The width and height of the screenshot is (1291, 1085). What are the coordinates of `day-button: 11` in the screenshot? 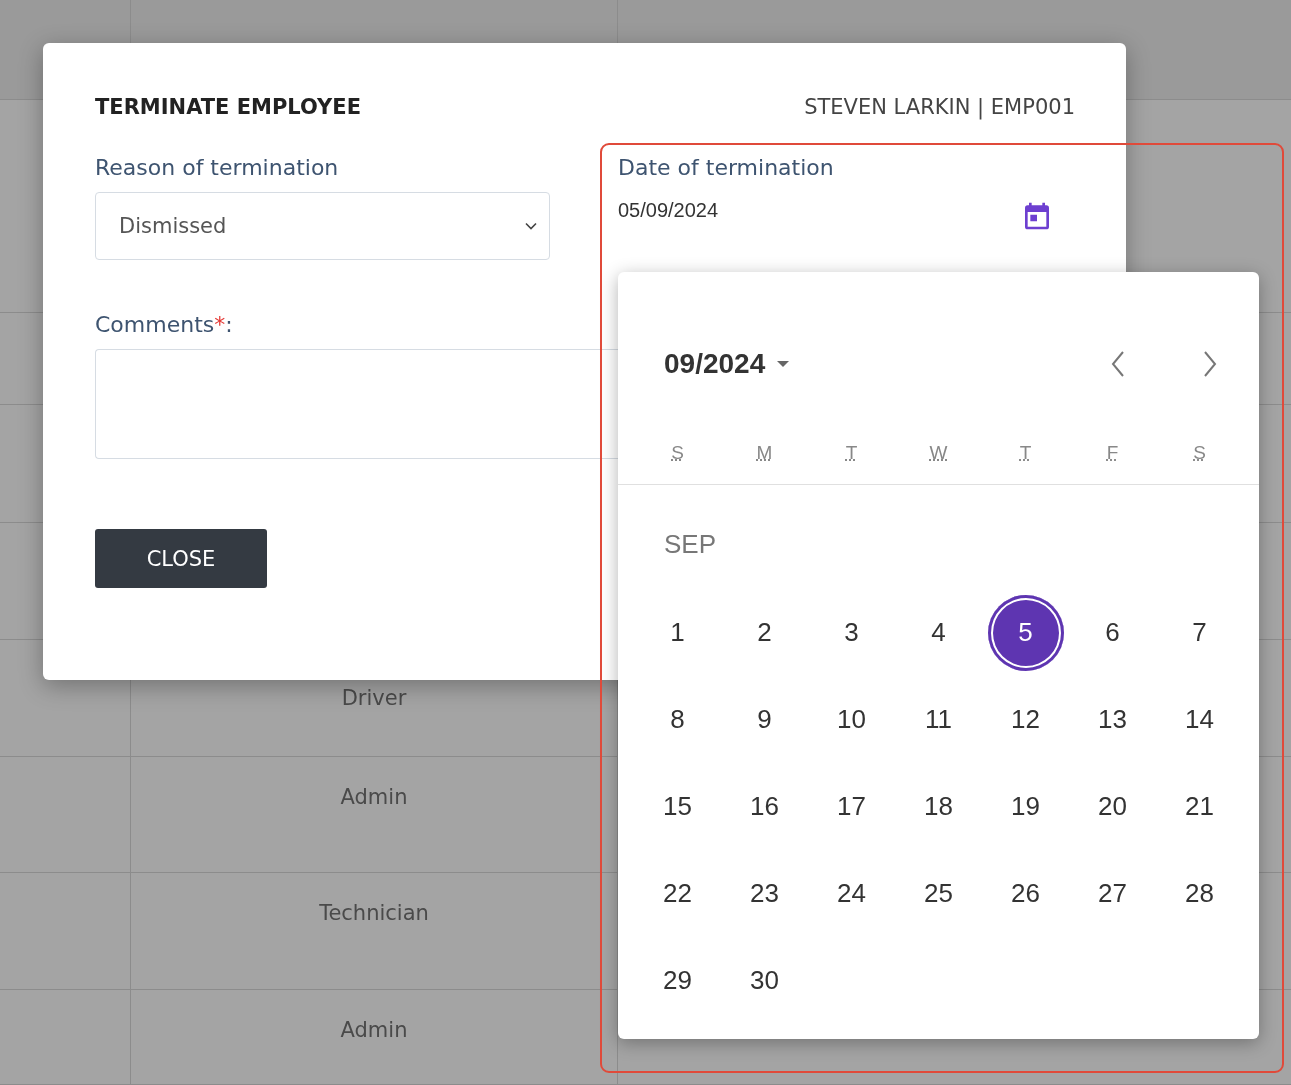 It's located at (938, 719).